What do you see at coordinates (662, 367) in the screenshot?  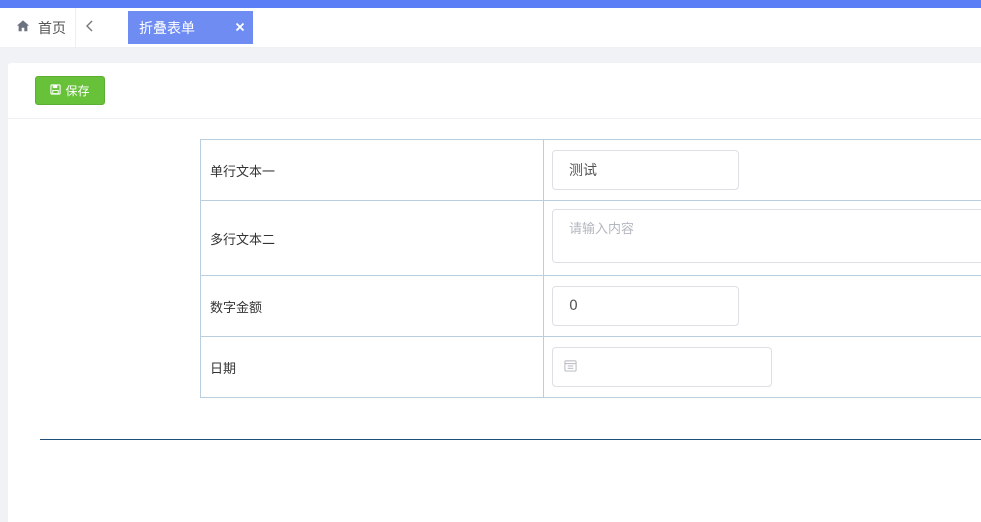 I see `date-picker-input` at bounding box center [662, 367].